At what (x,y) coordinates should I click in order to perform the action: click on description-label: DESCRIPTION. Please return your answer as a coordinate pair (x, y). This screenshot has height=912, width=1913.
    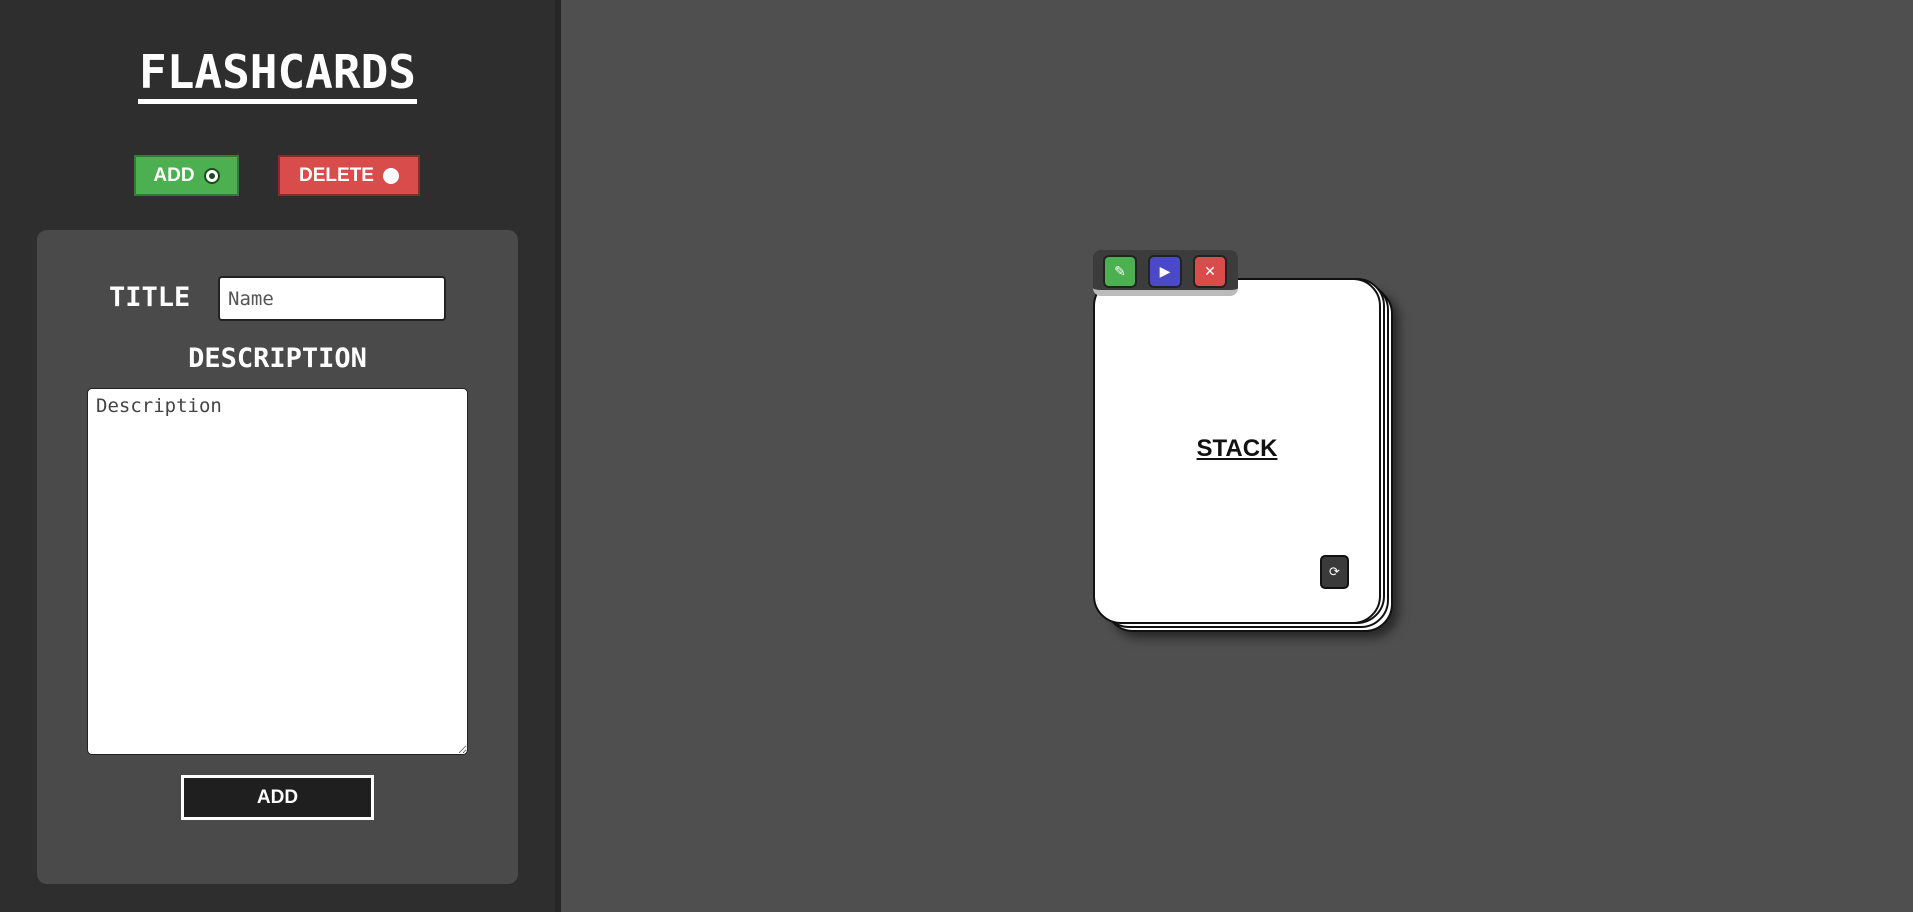
    Looking at the image, I should click on (277, 358).